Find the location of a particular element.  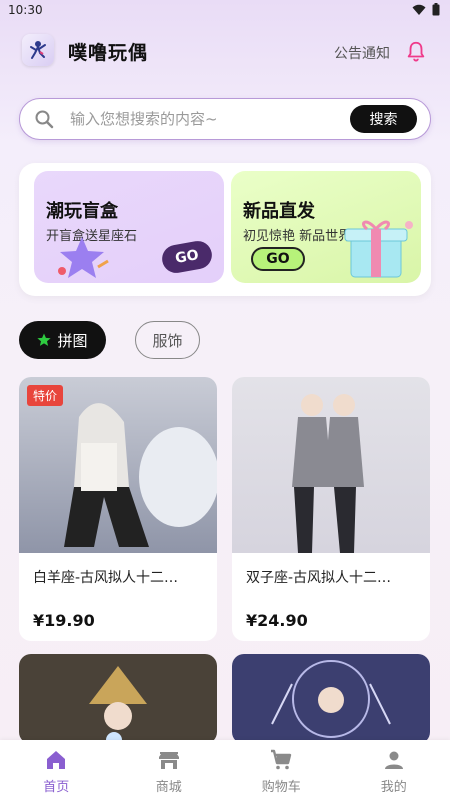

bell-icon is located at coordinates (416, 51).